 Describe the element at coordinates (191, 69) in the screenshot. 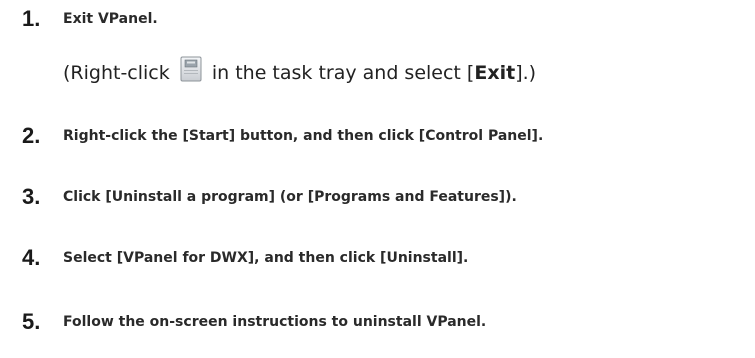

I see `vpanel-tray-icon` at that location.